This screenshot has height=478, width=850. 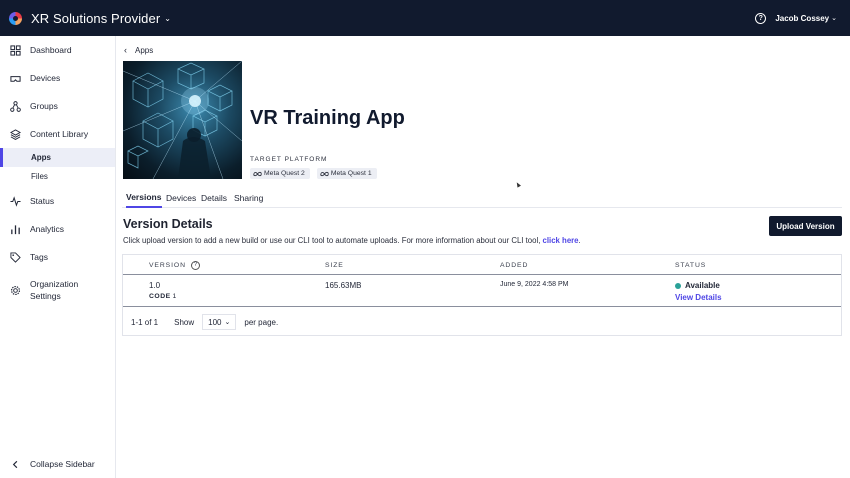 I want to click on column-header-label: VERSION, so click(x=167, y=265).